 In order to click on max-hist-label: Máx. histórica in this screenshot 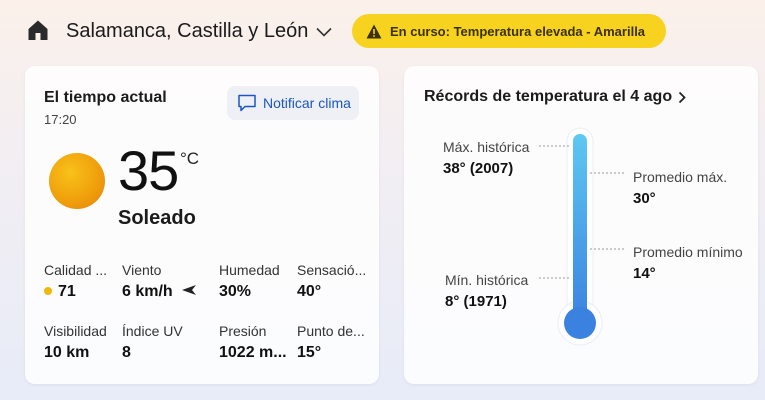, I will do `click(486, 147)`.